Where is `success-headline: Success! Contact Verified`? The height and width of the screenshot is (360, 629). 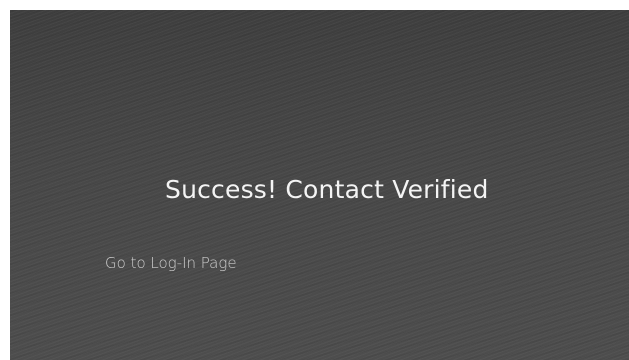 success-headline: Success! Contact Verified is located at coordinates (327, 189).